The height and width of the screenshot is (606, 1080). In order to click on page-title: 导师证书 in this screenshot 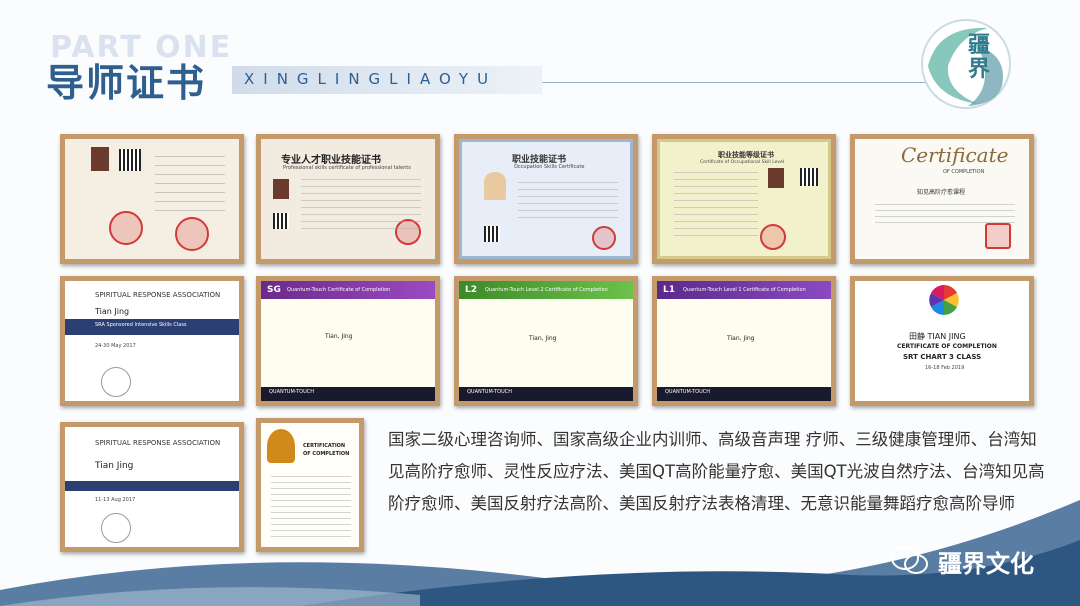, I will do `click(126, 83)`.